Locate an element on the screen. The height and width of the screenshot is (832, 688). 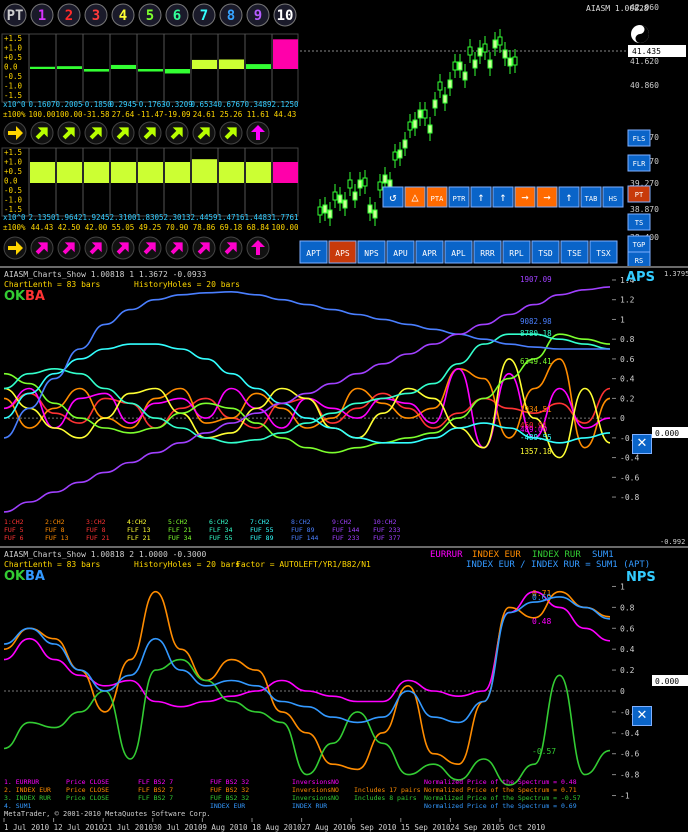
tool-button-7: → is located at coordinates (547, 197).